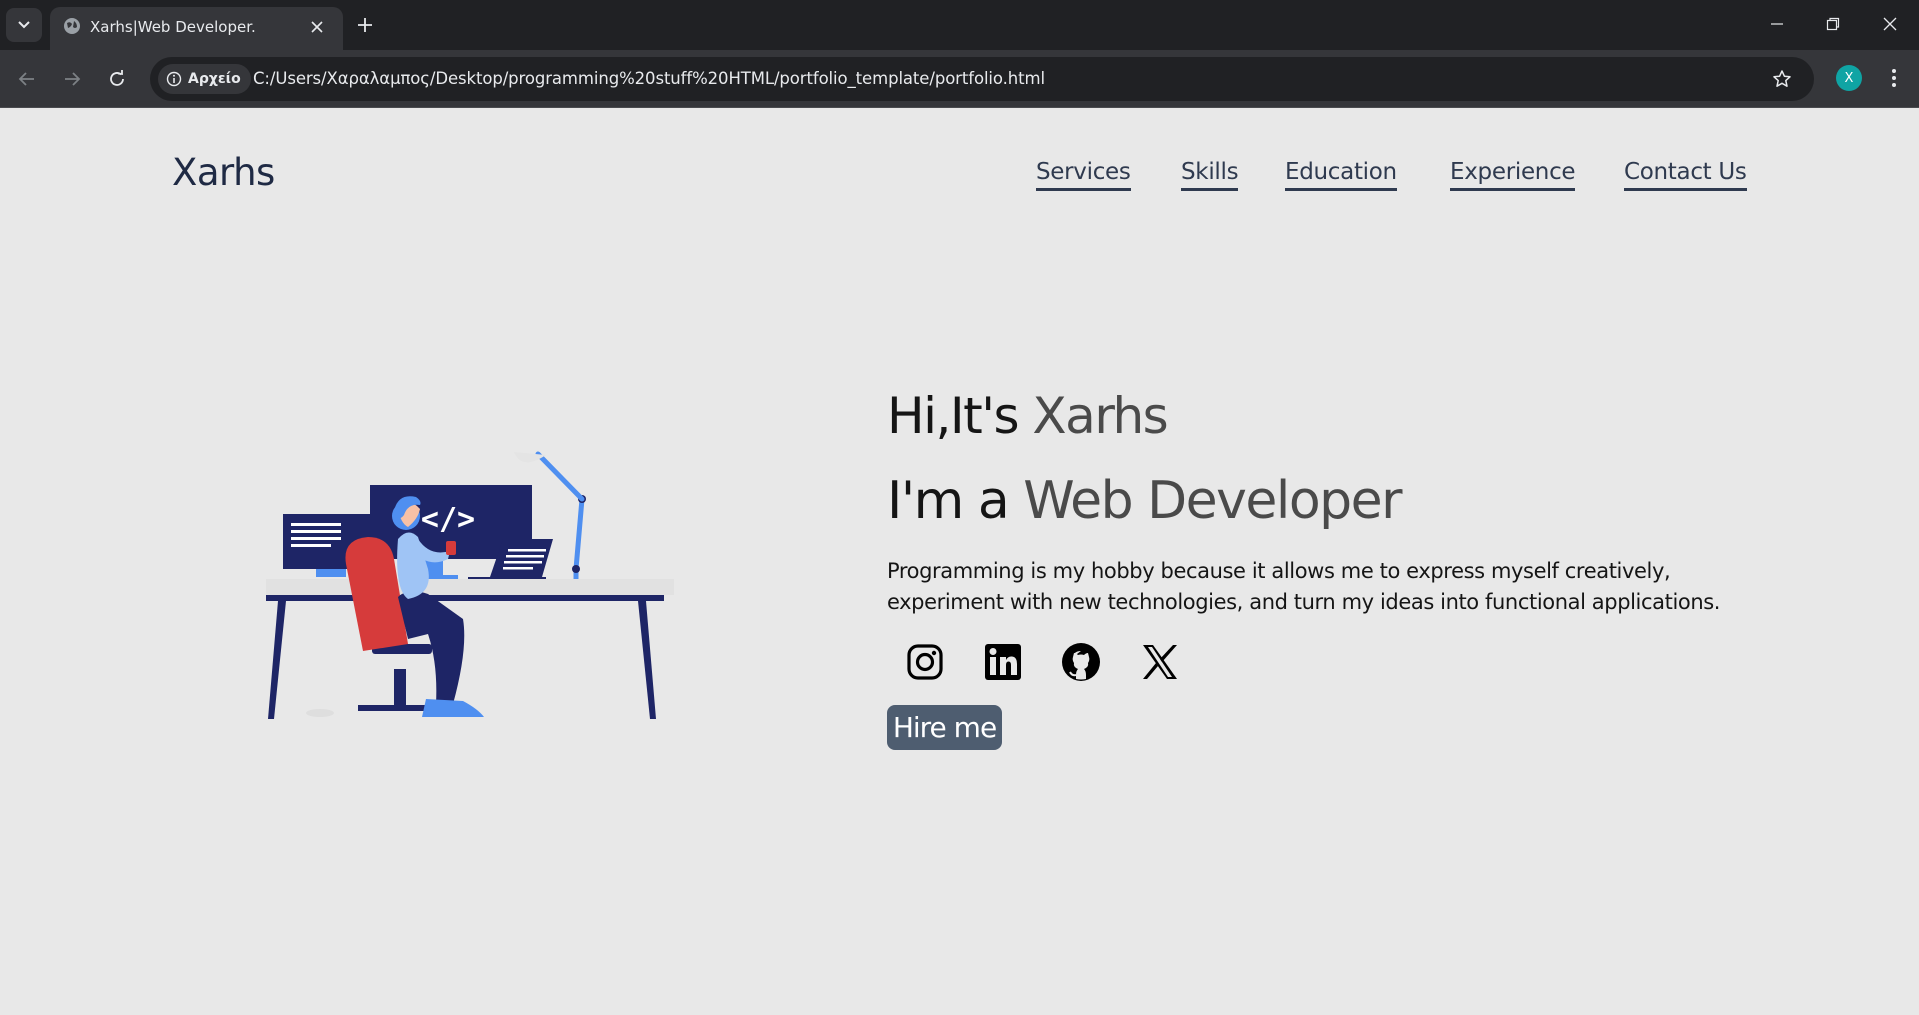 The width and height of the screenshot is (1919, 1015). I want to click on hero-role-prefix: I'm a, so click(955, 501).